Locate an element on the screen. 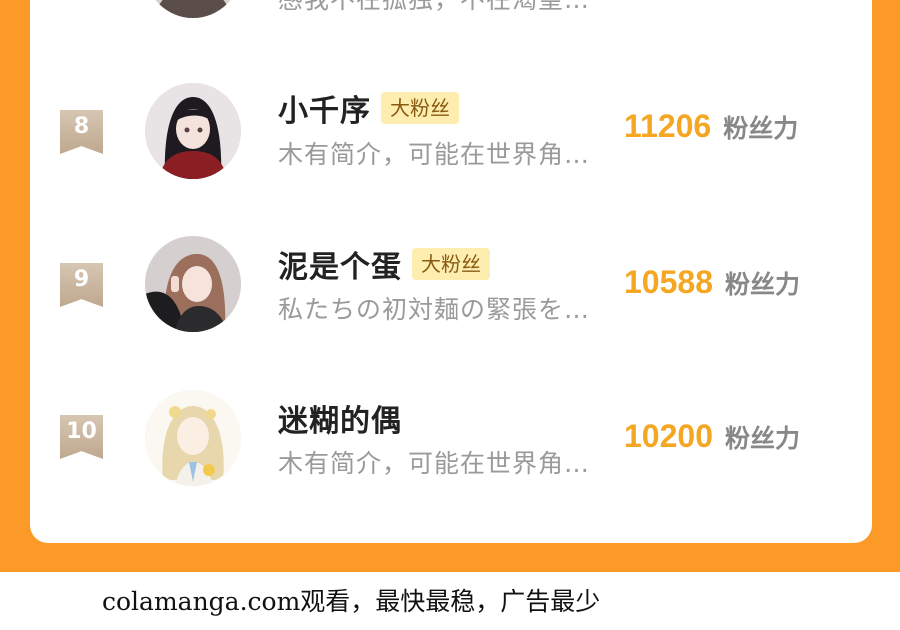 The height and width of the screenshot is (630, 900). score-value: 10588 is located at coordinates (668, 282).